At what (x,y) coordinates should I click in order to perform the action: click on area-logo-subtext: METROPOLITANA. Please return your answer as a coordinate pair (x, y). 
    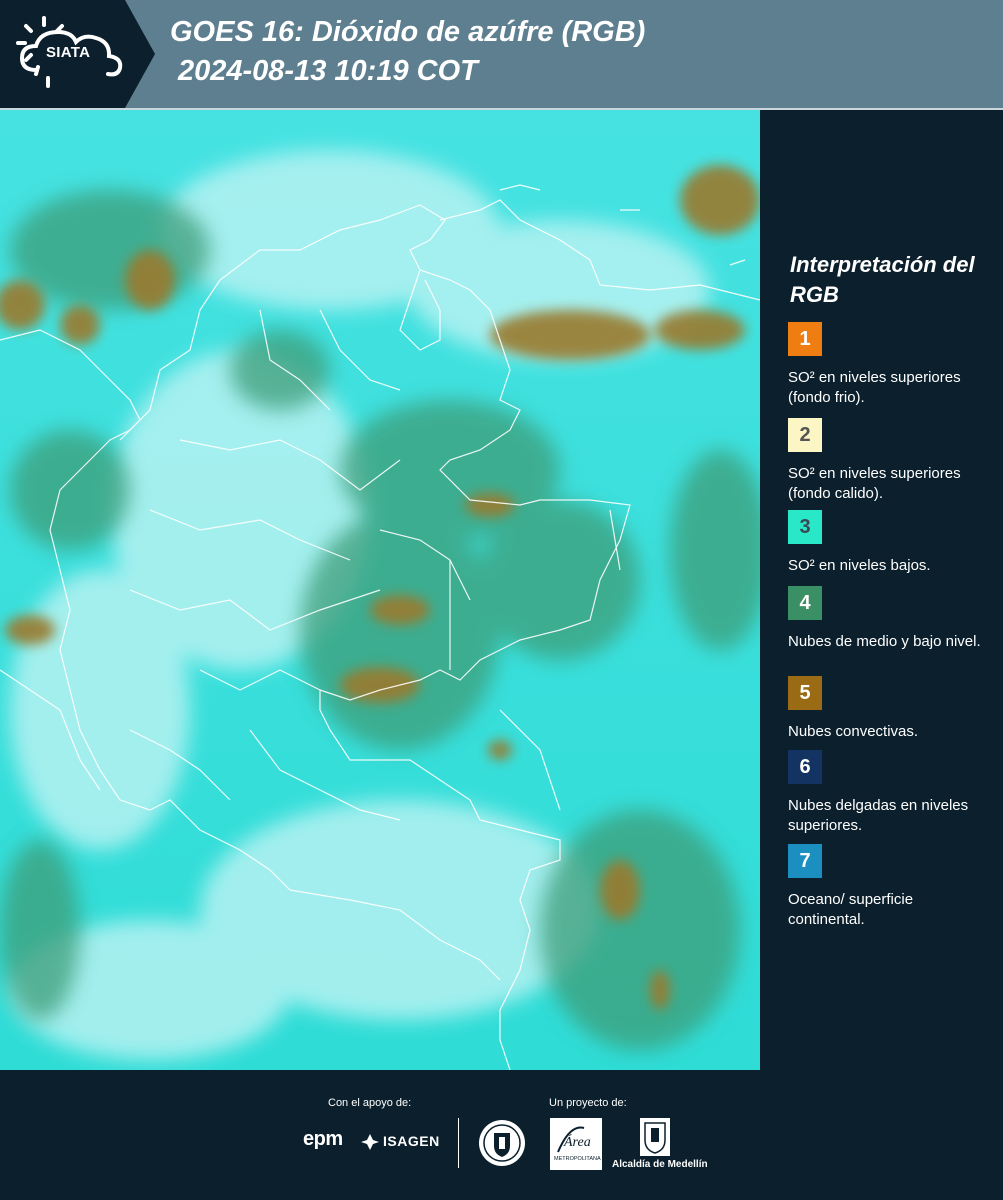
    Looking at the image, I should click on (577, 1159).